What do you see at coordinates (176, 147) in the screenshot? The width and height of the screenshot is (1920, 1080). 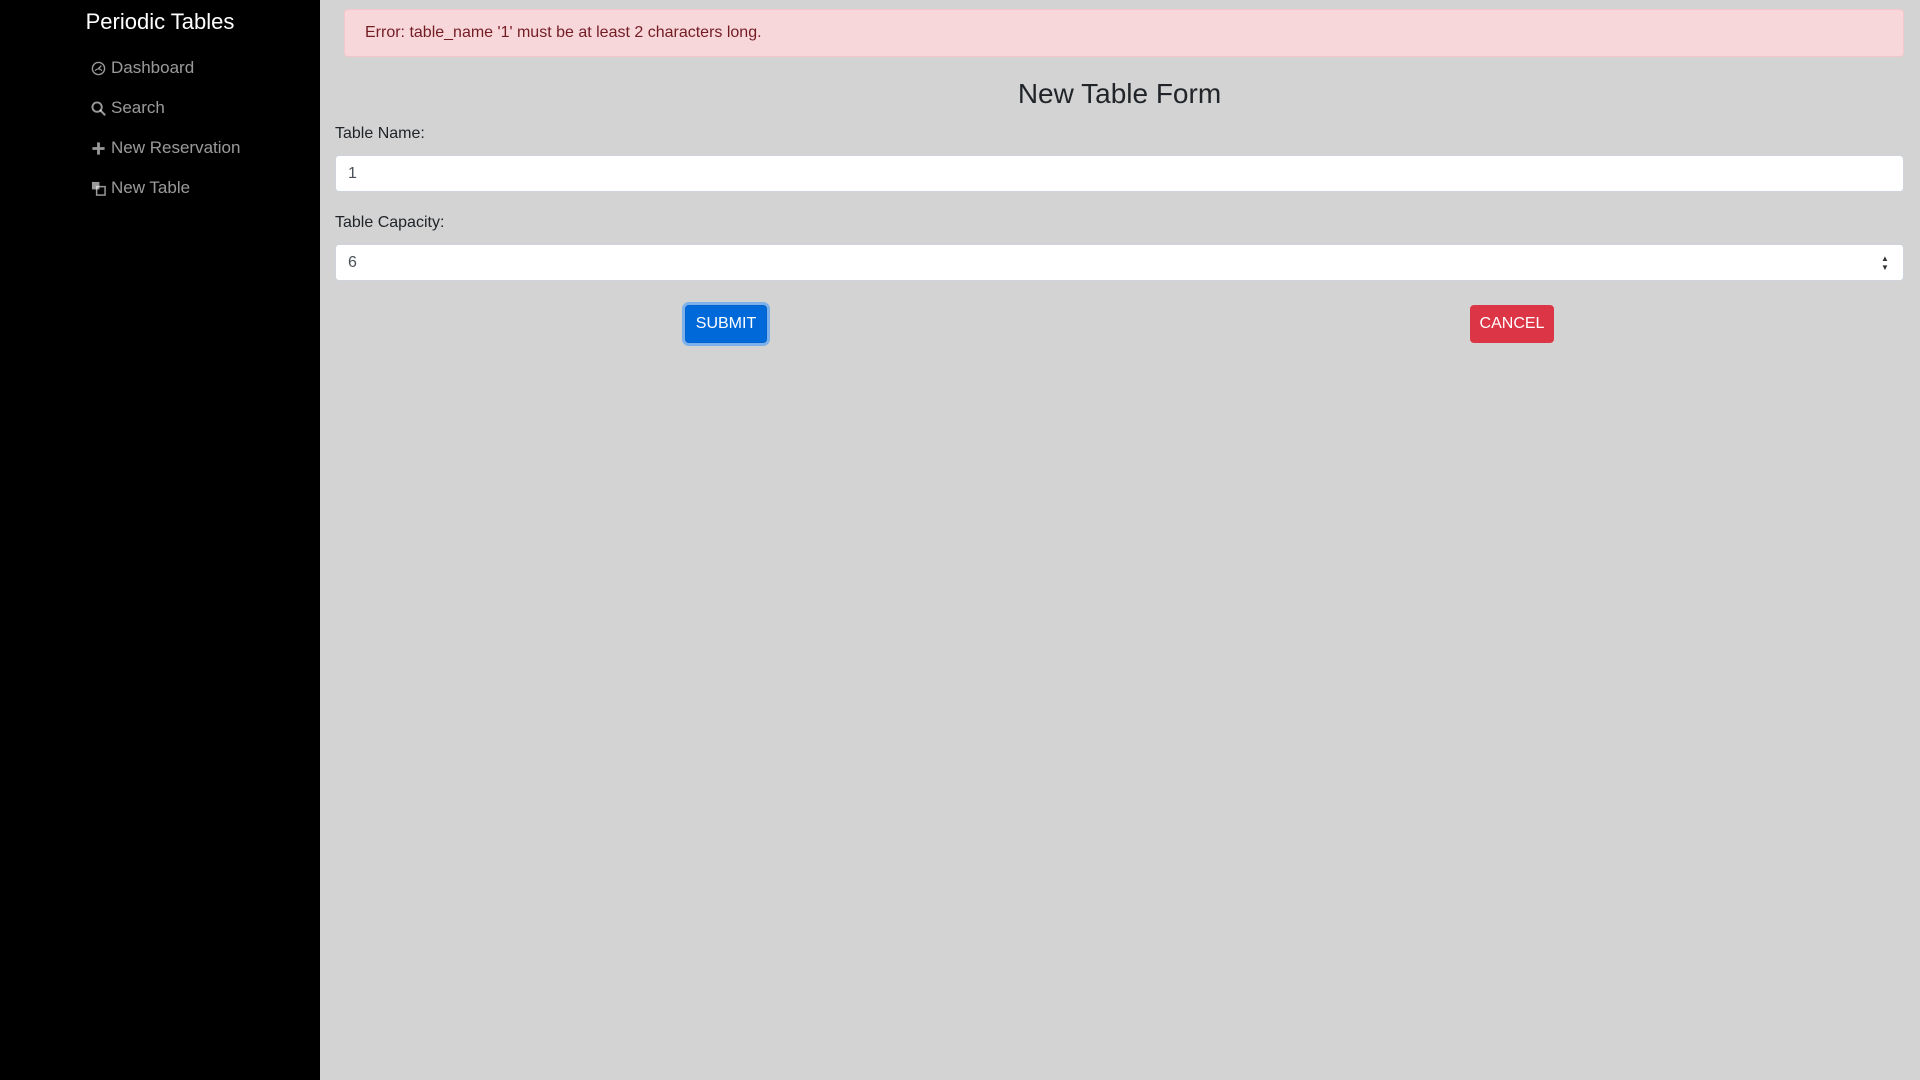 I see `sidebar-item-label: New Reservation` at bounding box center [176, 147].